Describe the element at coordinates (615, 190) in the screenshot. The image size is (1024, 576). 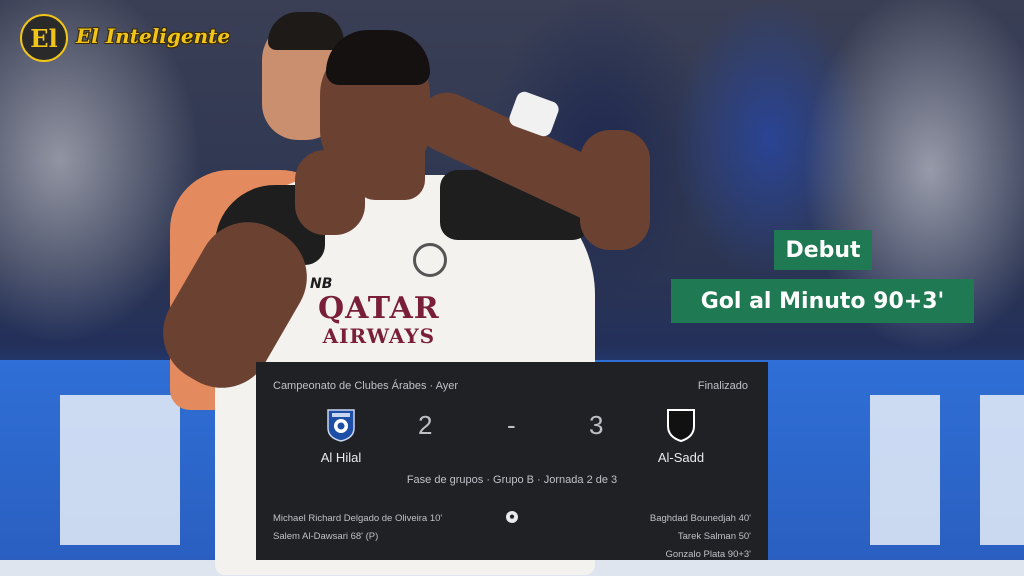
I see `player-forearm` at that location.